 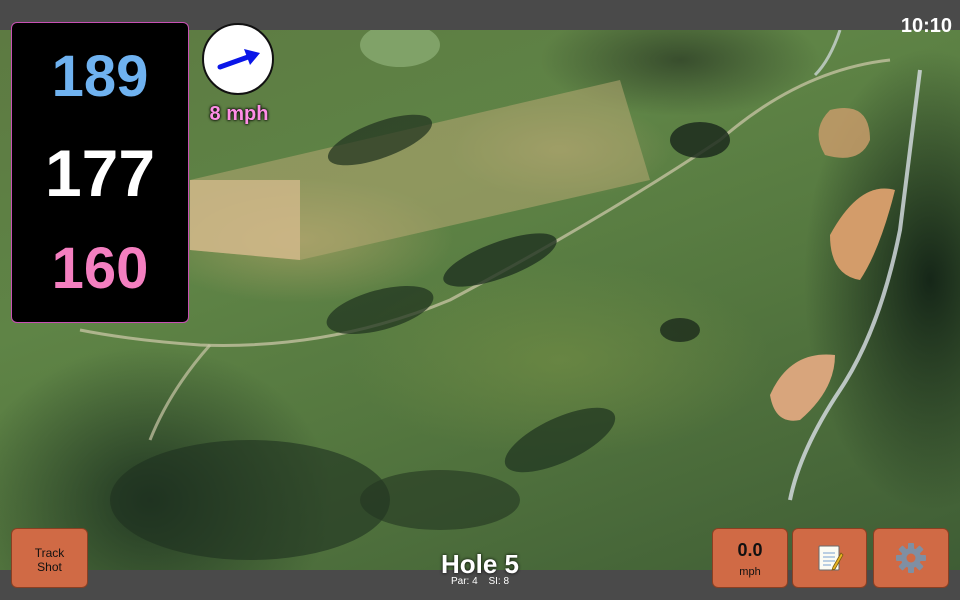 I want to click on speed-unit: mph, so click(x=750, y=572).